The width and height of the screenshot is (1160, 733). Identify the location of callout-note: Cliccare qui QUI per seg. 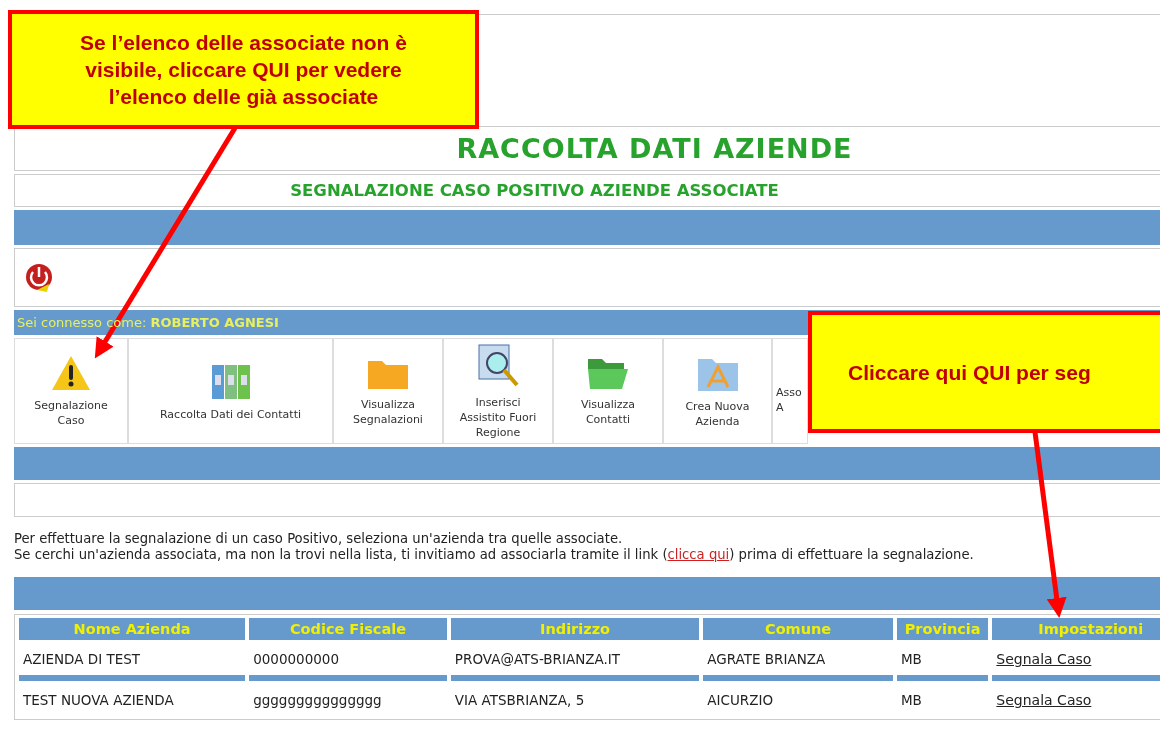
(984, 372).